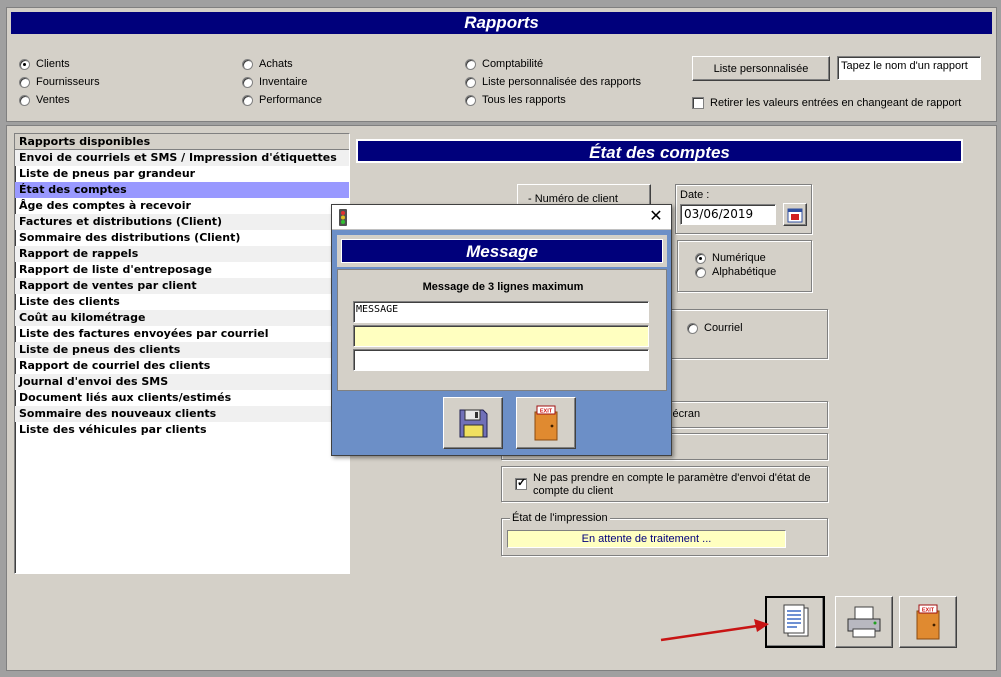 The width and height of the screenshot is (1001, 677). What do you see at coordinates (659, 151) in the screenshot?
I see `report-title: État des comptes` at bounding box center [659, 151].